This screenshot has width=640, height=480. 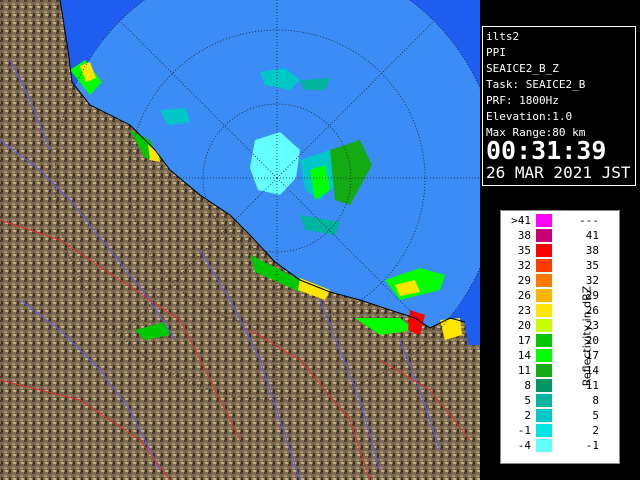 I want to click on task-name: Task: SEAICE2_B, so click(x=536, y=84).